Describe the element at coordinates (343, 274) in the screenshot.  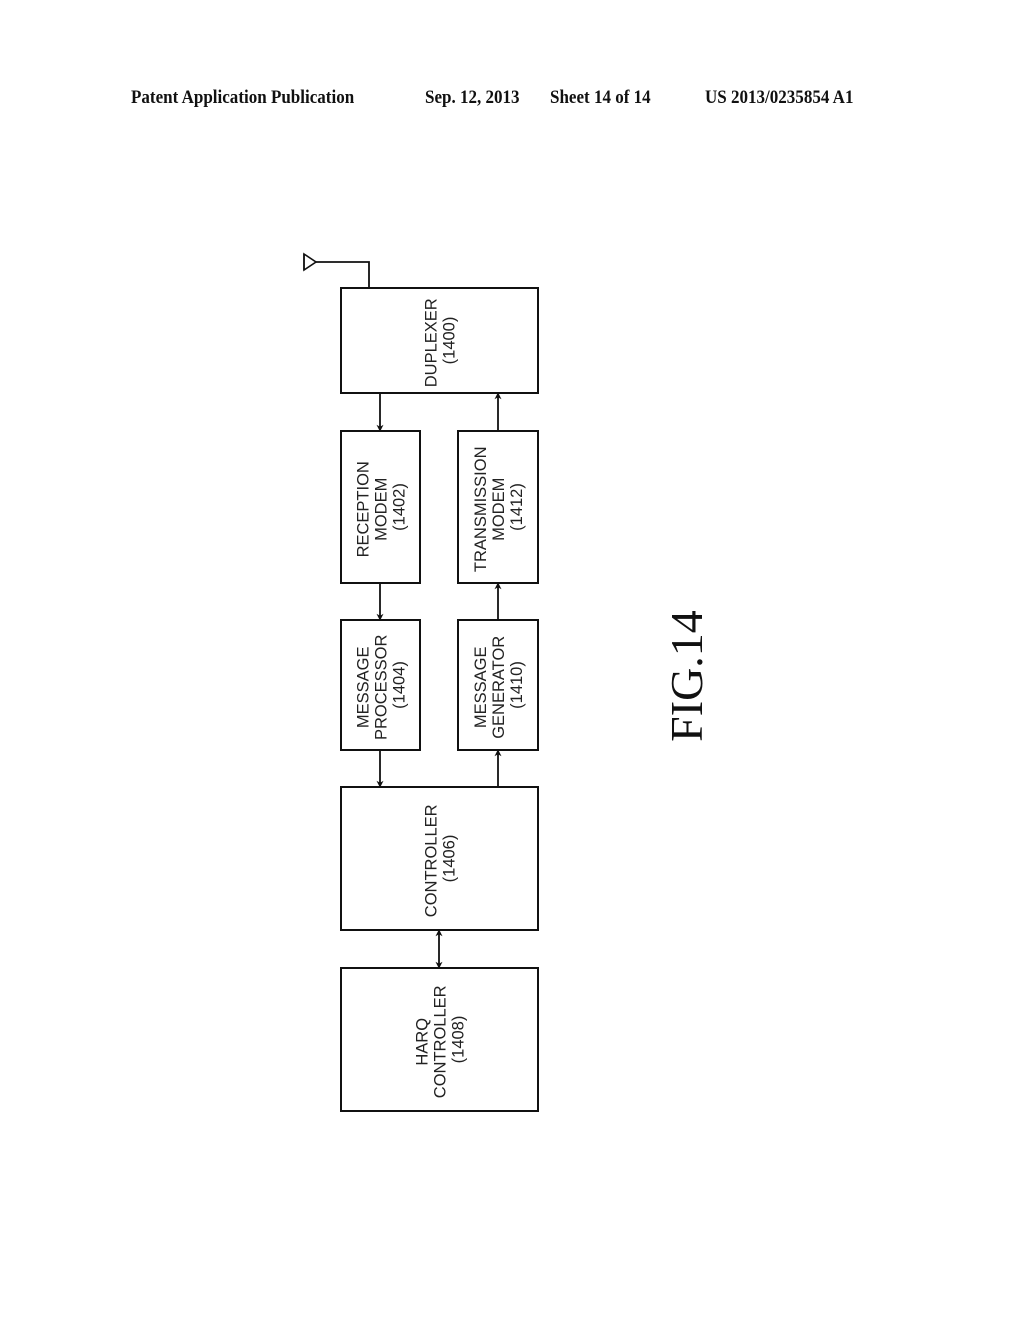
I see `antenna-wire` at that location.